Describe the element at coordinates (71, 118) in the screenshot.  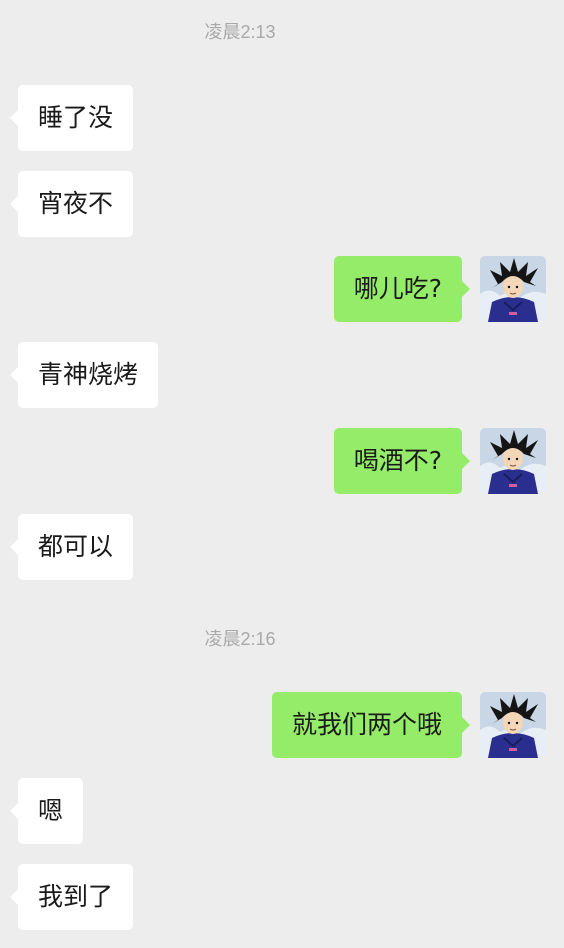
I see `incoming-message-bubble: 睡了没` at that location.